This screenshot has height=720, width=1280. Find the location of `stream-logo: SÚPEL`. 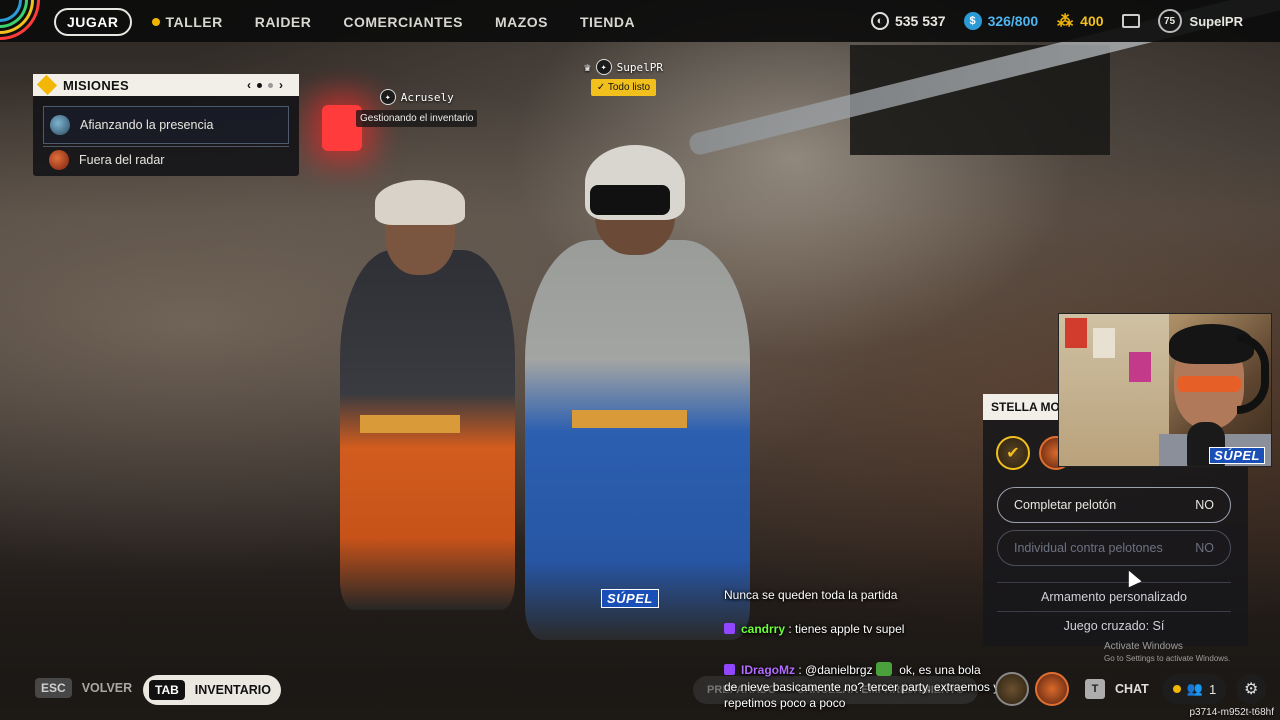

stream-logo: SÚPEL is located at coordinates (630, 598).